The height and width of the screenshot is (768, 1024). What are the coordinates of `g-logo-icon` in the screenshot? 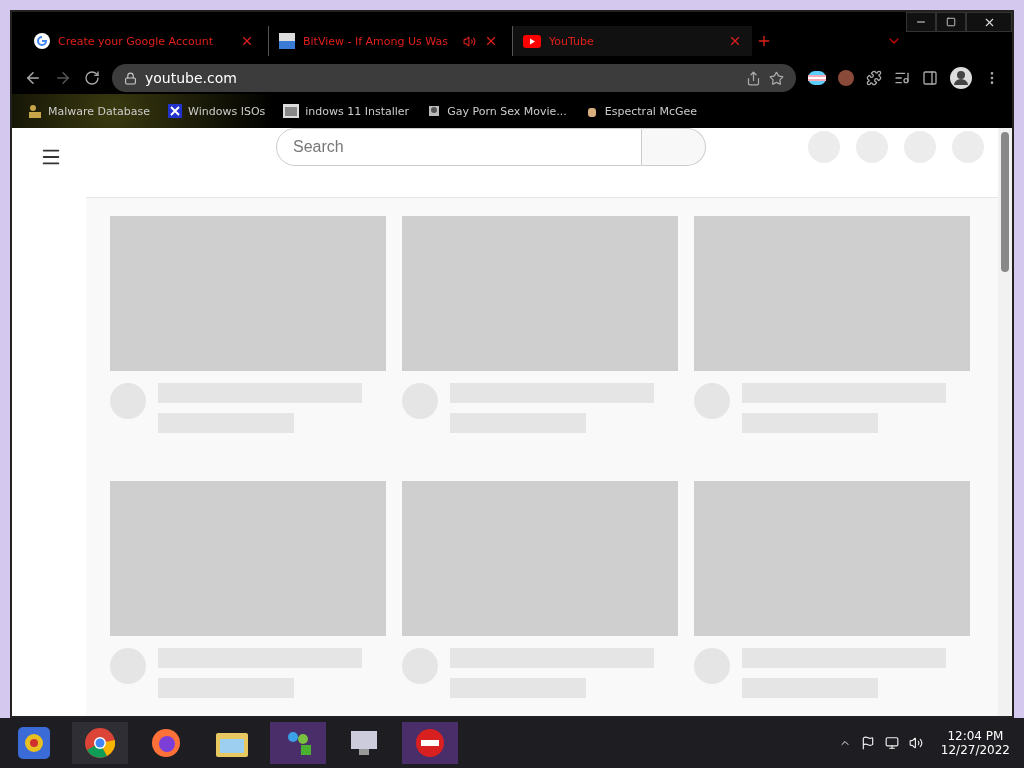 It's located at (42, 41).